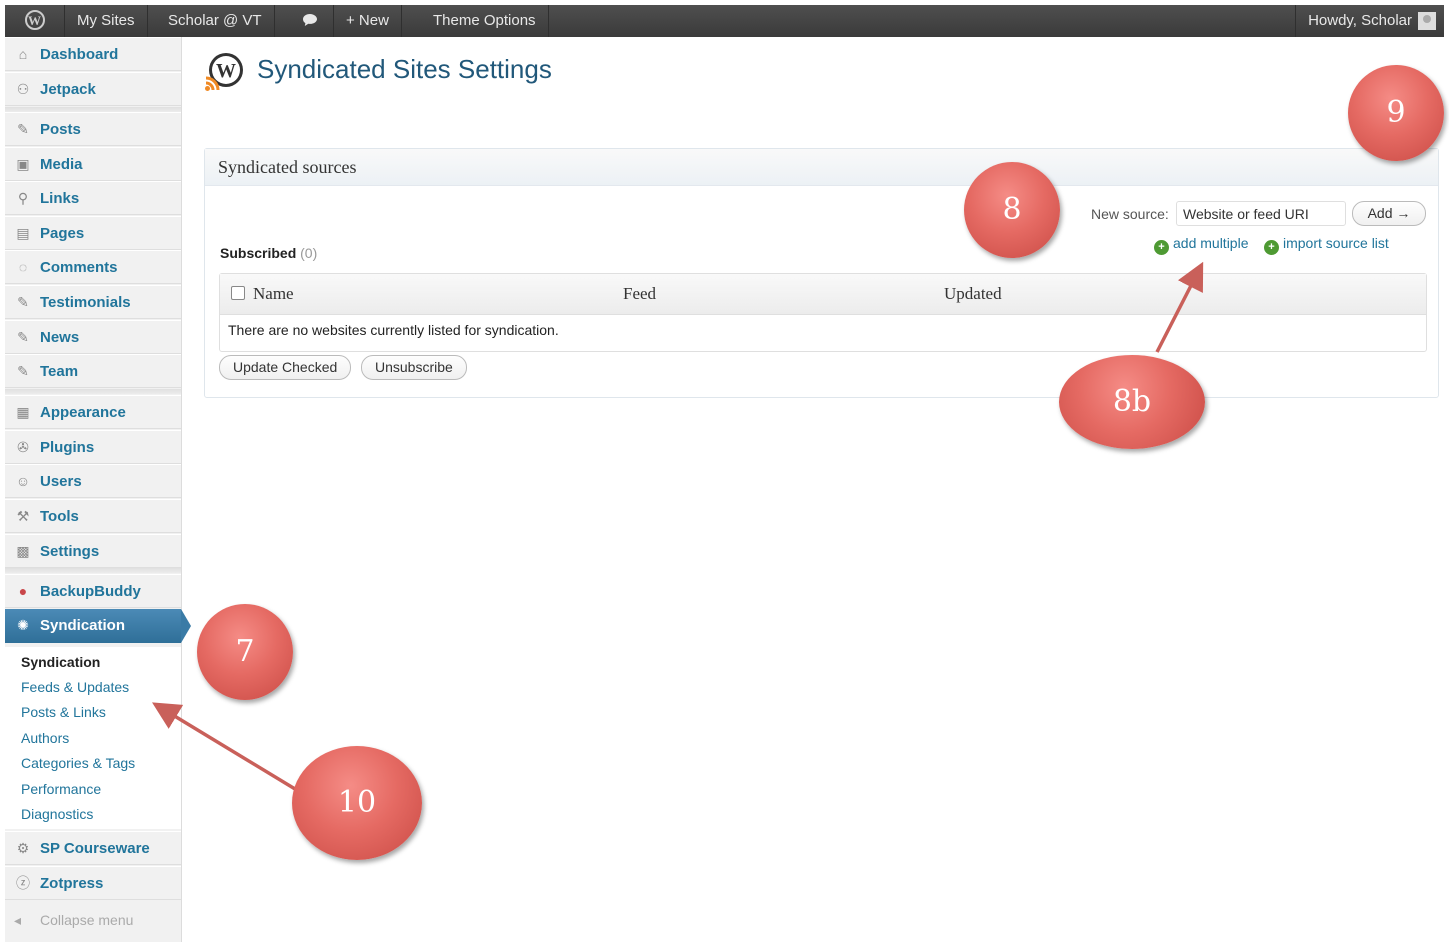  What do you see at coordinates (485, 21) in the screenshot?
I see `theme-options-link: Theme Options` at bounding box center [485, 21].